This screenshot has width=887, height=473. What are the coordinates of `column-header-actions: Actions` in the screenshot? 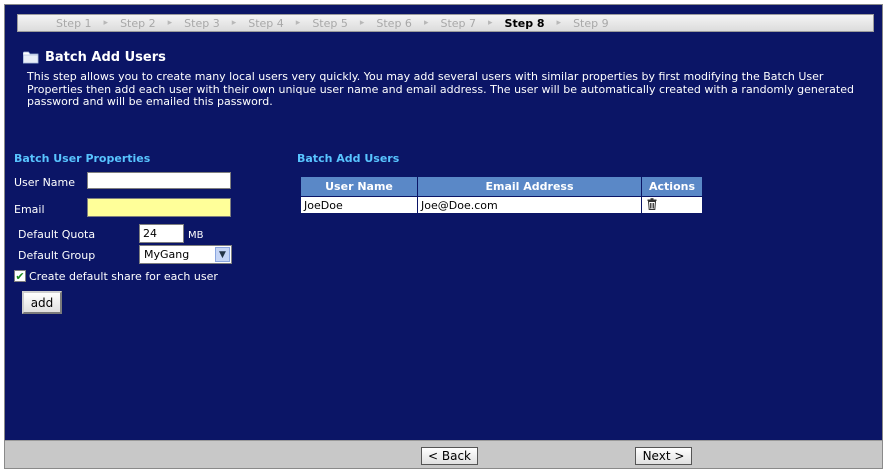 It's located at (672, 186).